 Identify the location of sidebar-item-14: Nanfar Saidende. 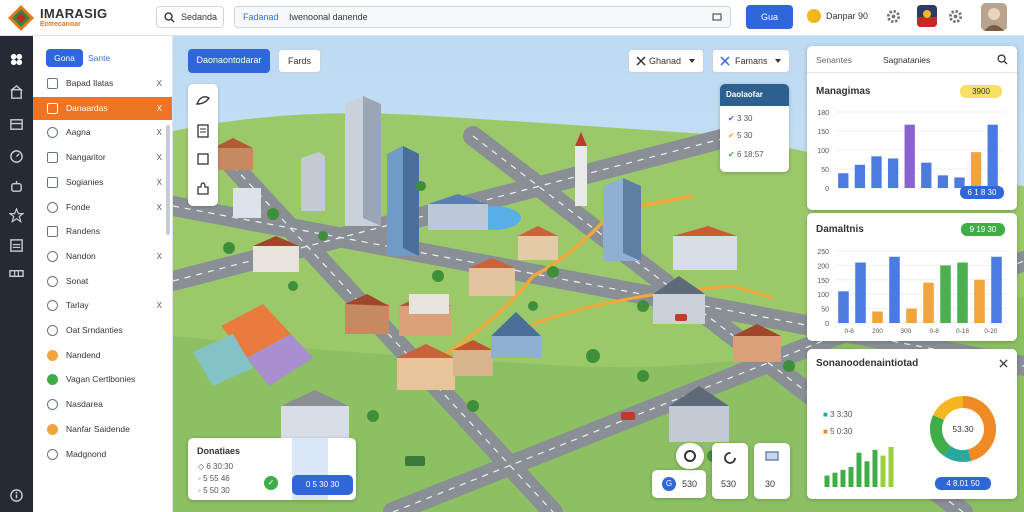
(102, 429).